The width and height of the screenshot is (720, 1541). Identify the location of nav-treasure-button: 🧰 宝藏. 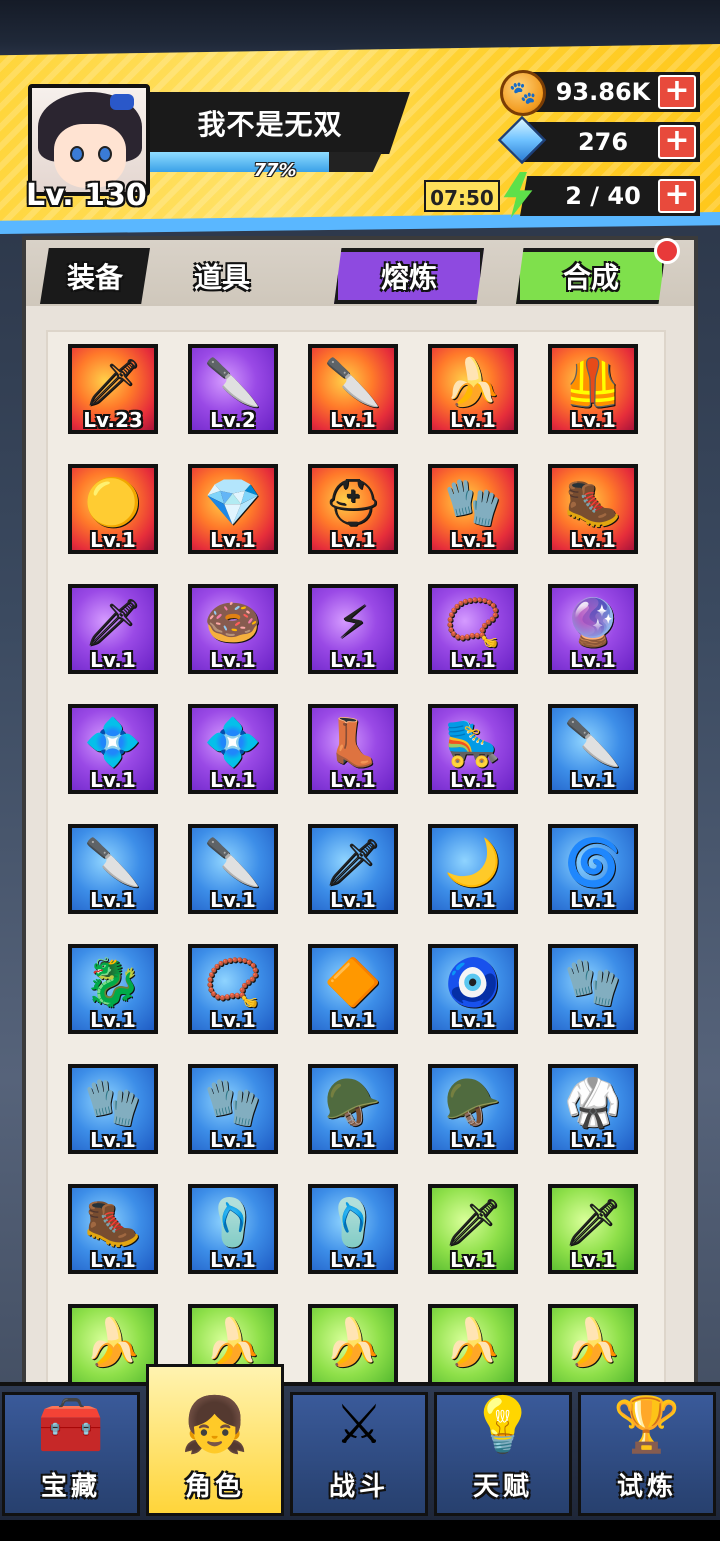
(71, 1454).